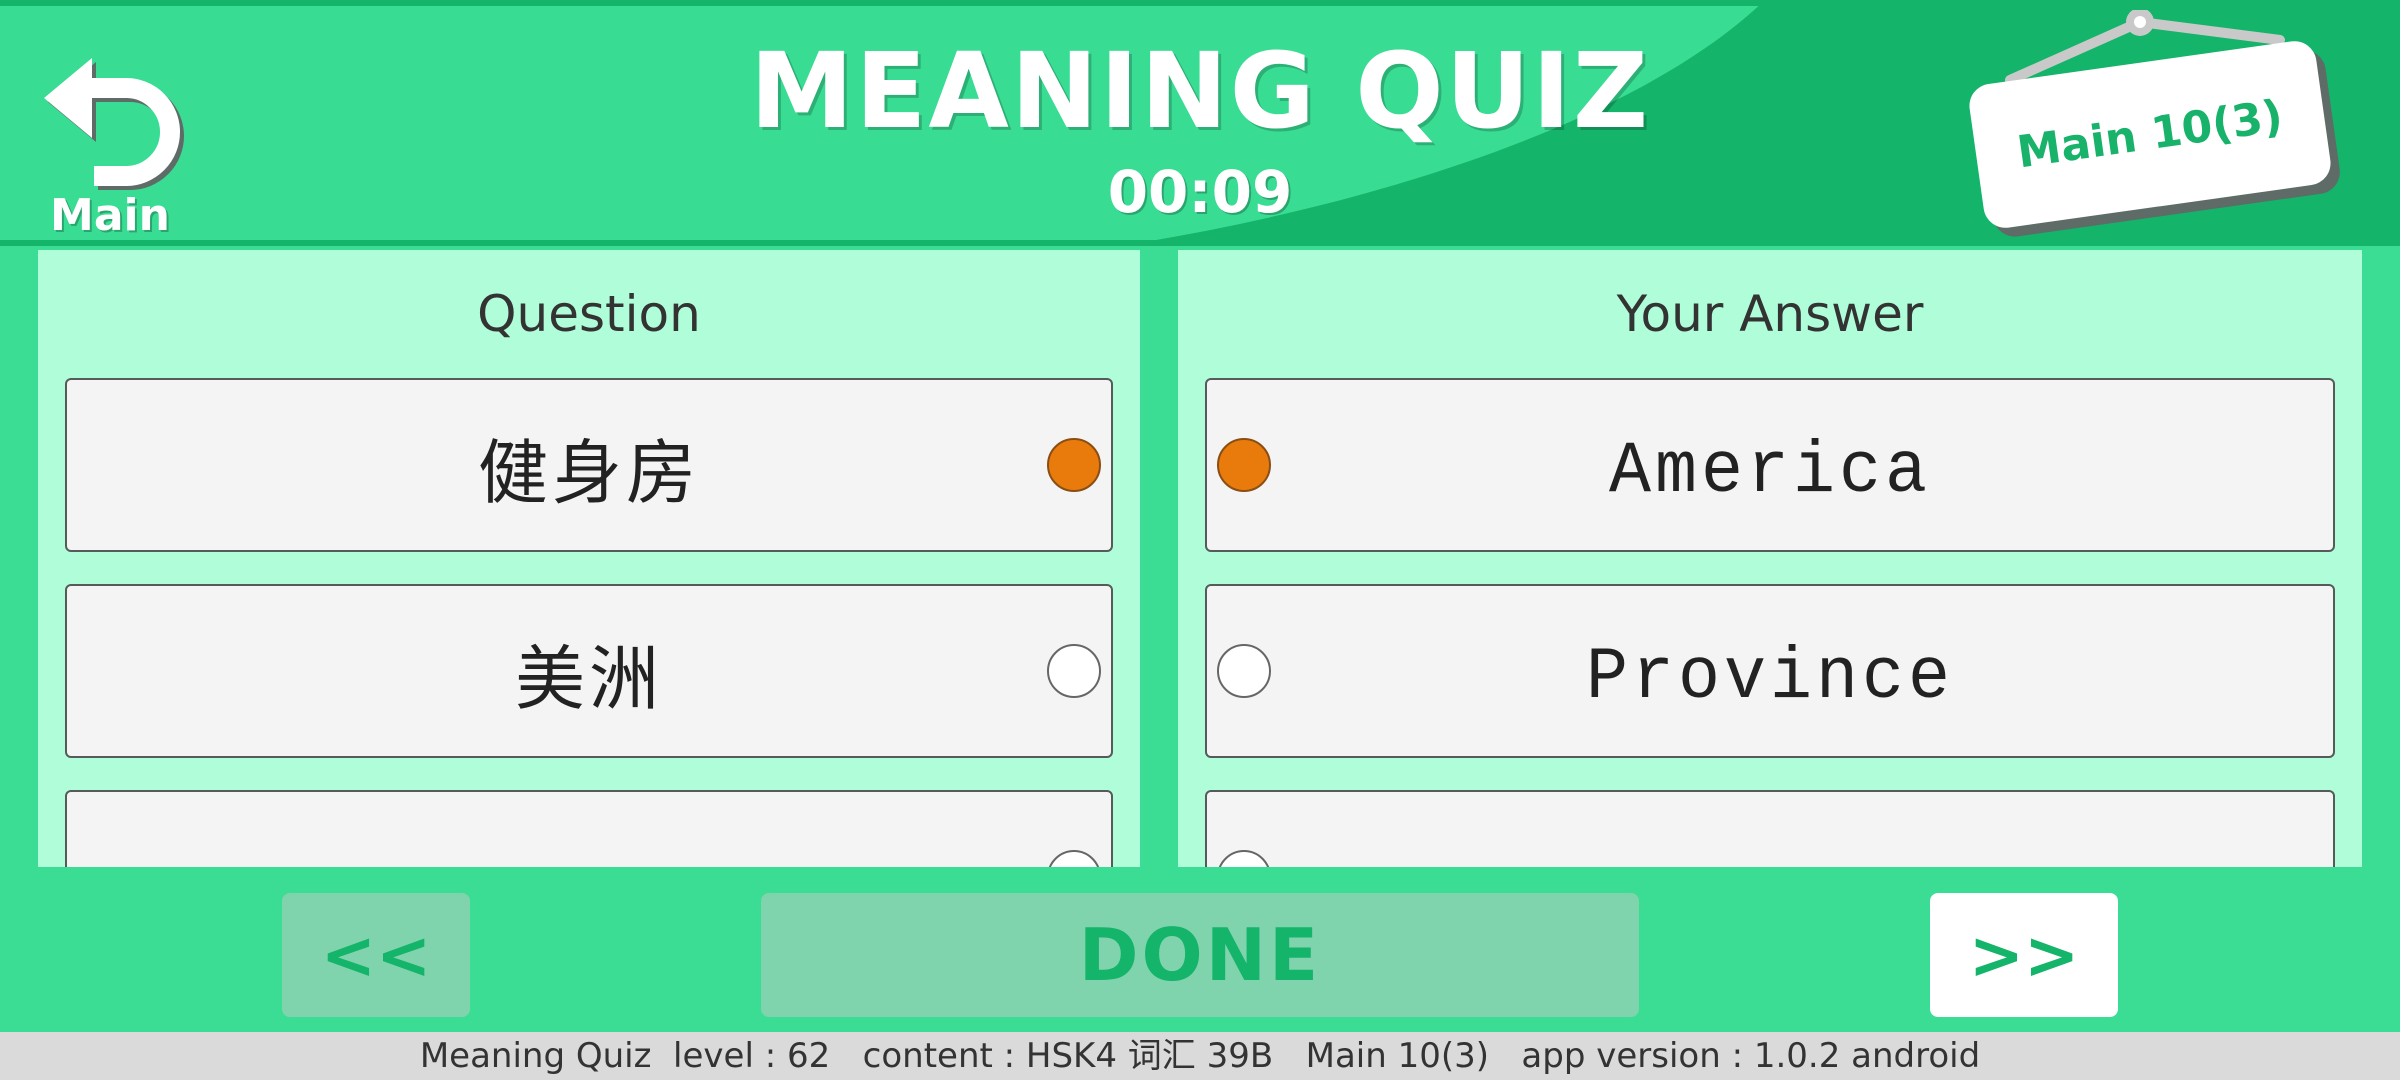 This screenshot has height=1080, width=2400. I want to click on question-option: 健身房, so click(589, 465).